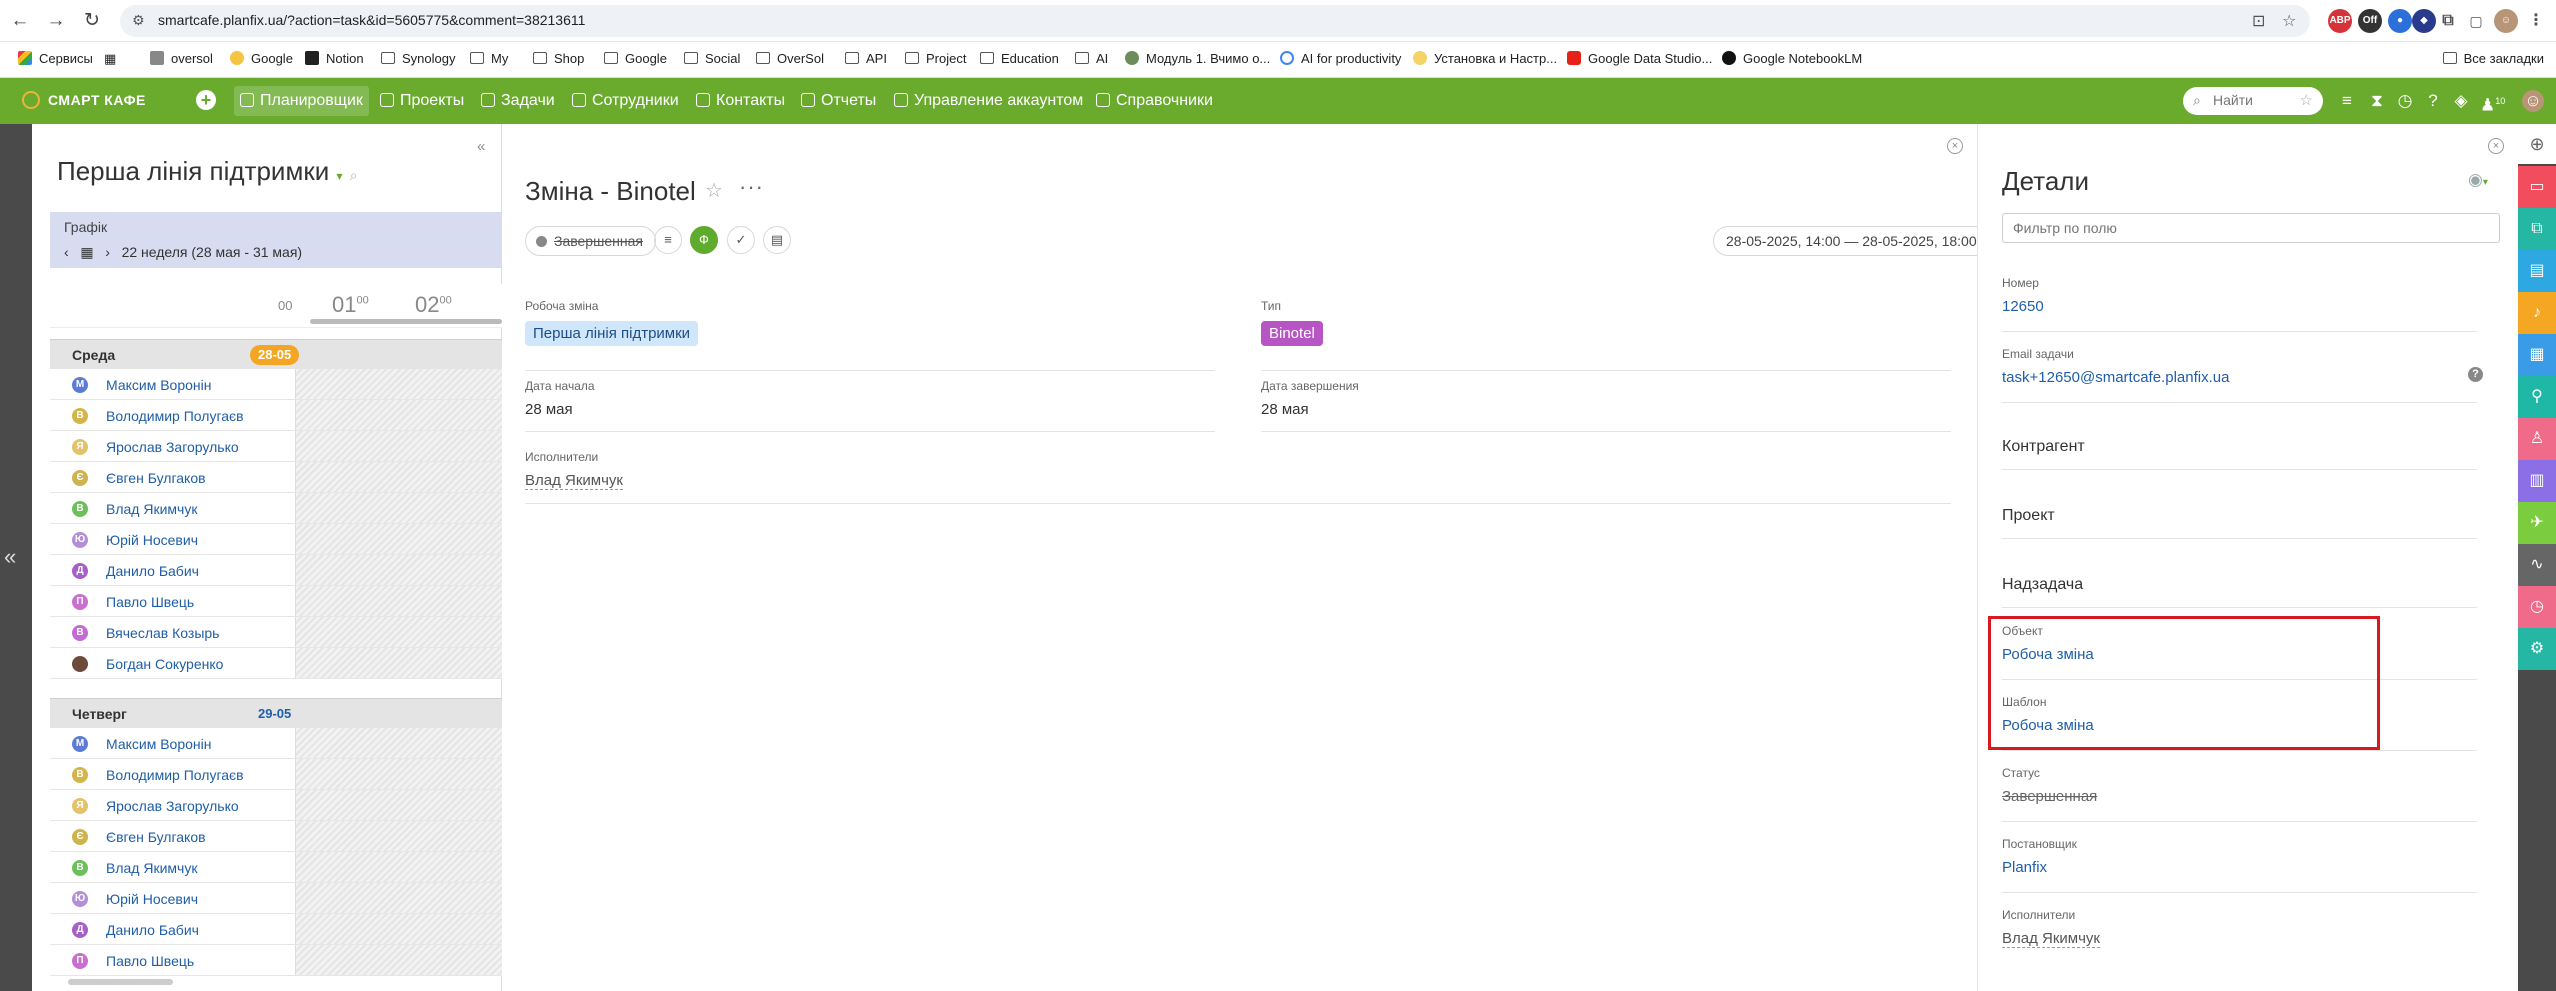 This screenshot has height=991, width=2556. I want to click on forward-icon: →, so click(56, 21).